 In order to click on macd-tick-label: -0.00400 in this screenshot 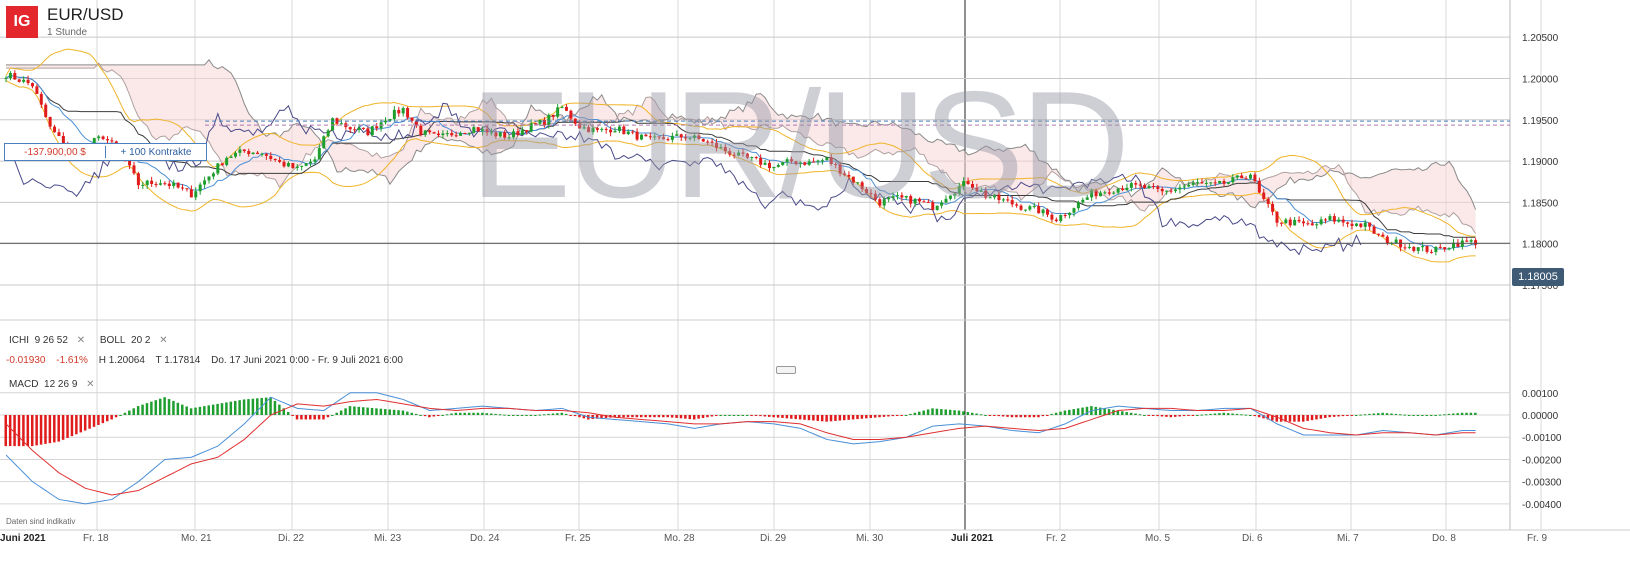, I will do `click(1542, 505)`.